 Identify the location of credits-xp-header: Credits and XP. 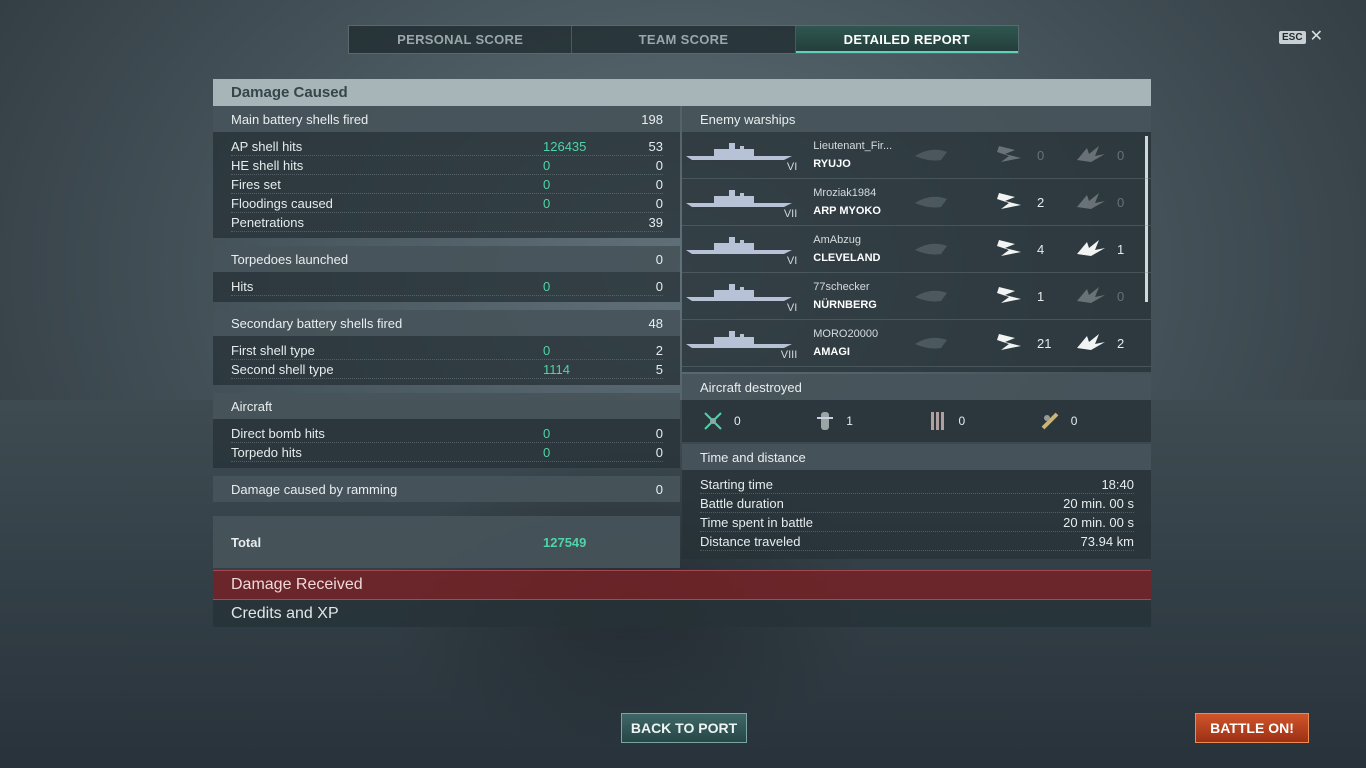
(682, 613).